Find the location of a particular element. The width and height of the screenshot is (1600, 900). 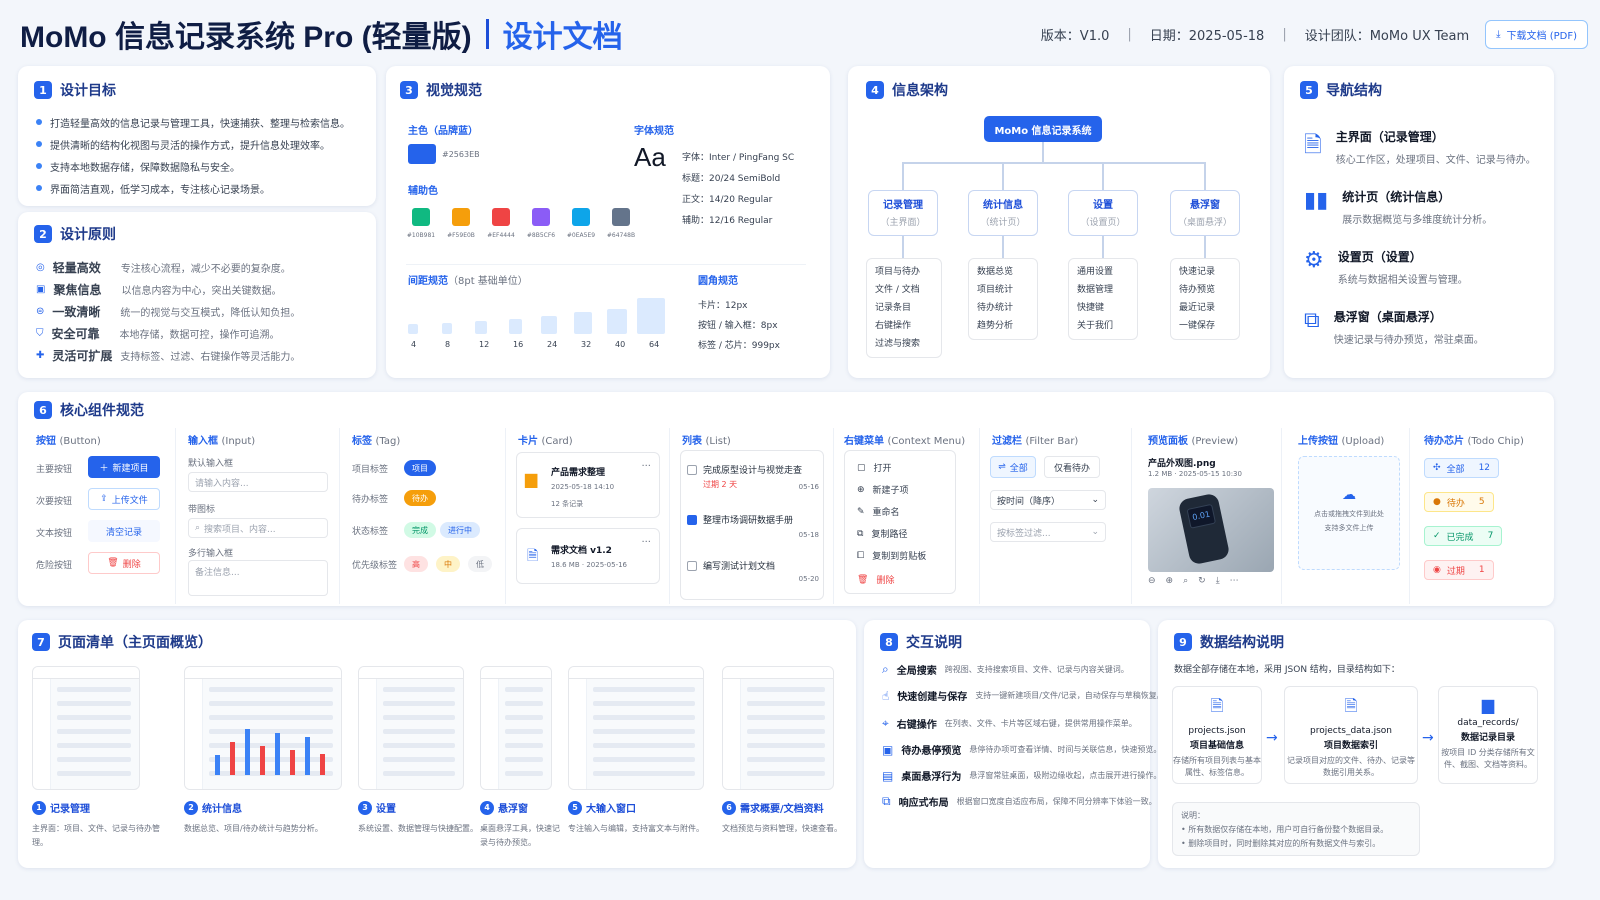

spacing-value: 16 is located at coordinates (518, 344).